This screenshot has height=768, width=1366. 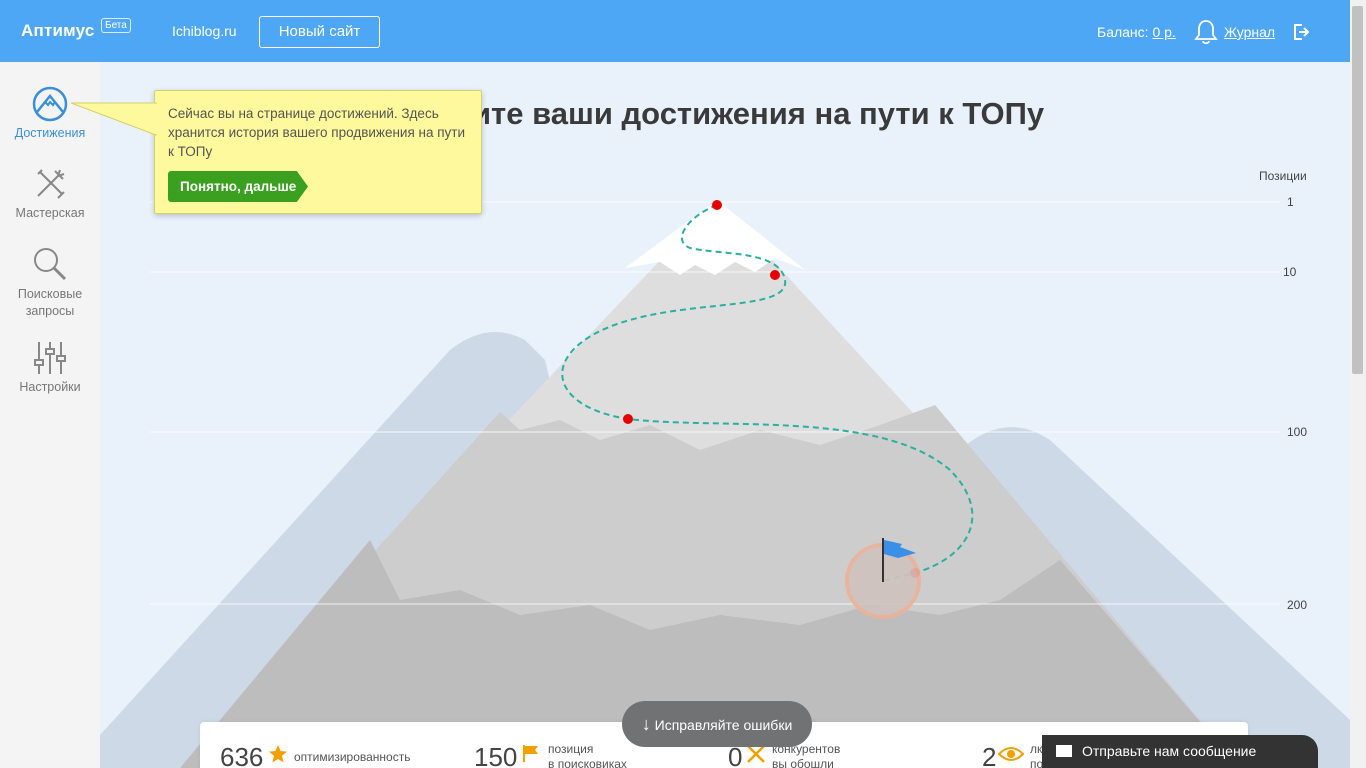 I want to click on stat-value: 150, so click(x=496, y=755).